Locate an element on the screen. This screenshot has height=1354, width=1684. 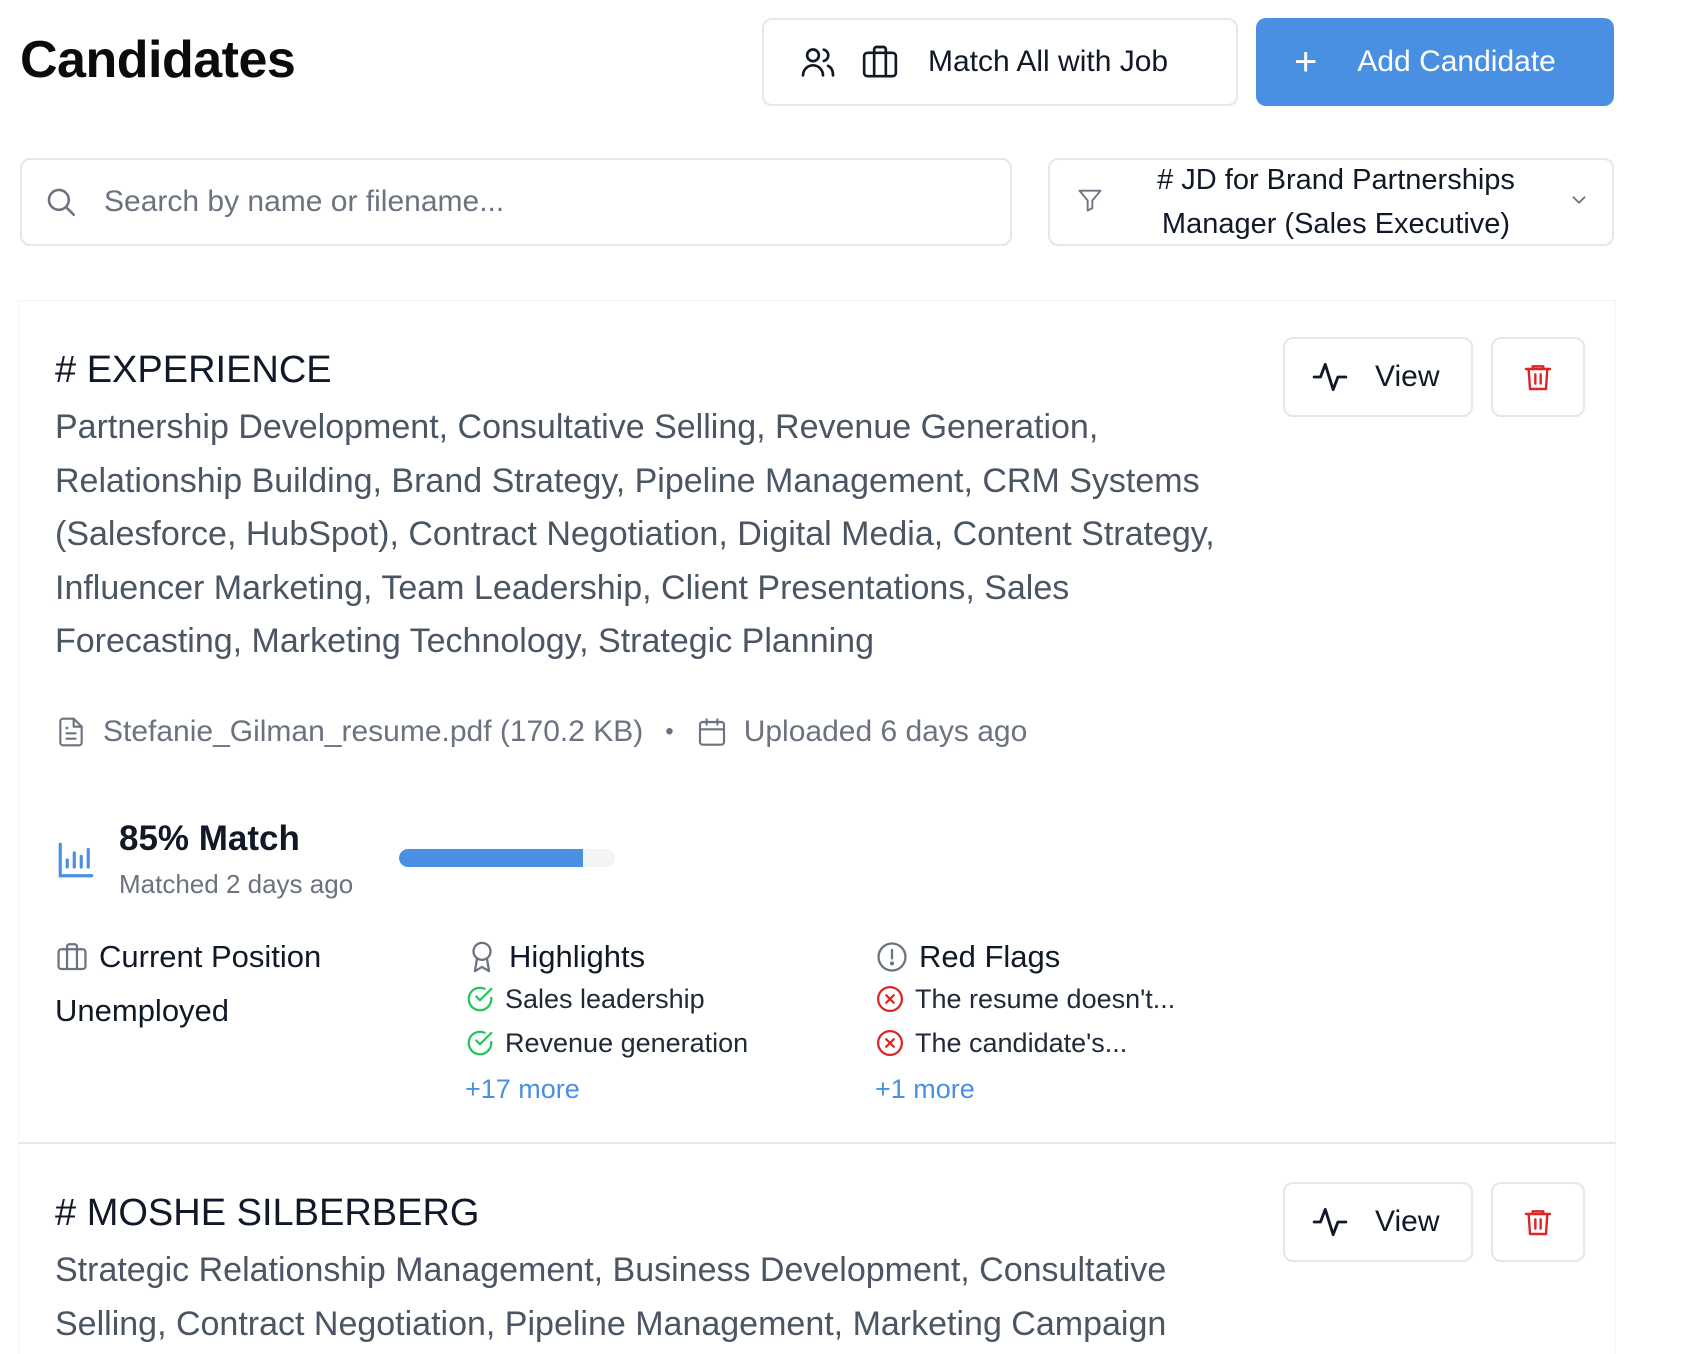
search-box is located at coordinates (516, 202).